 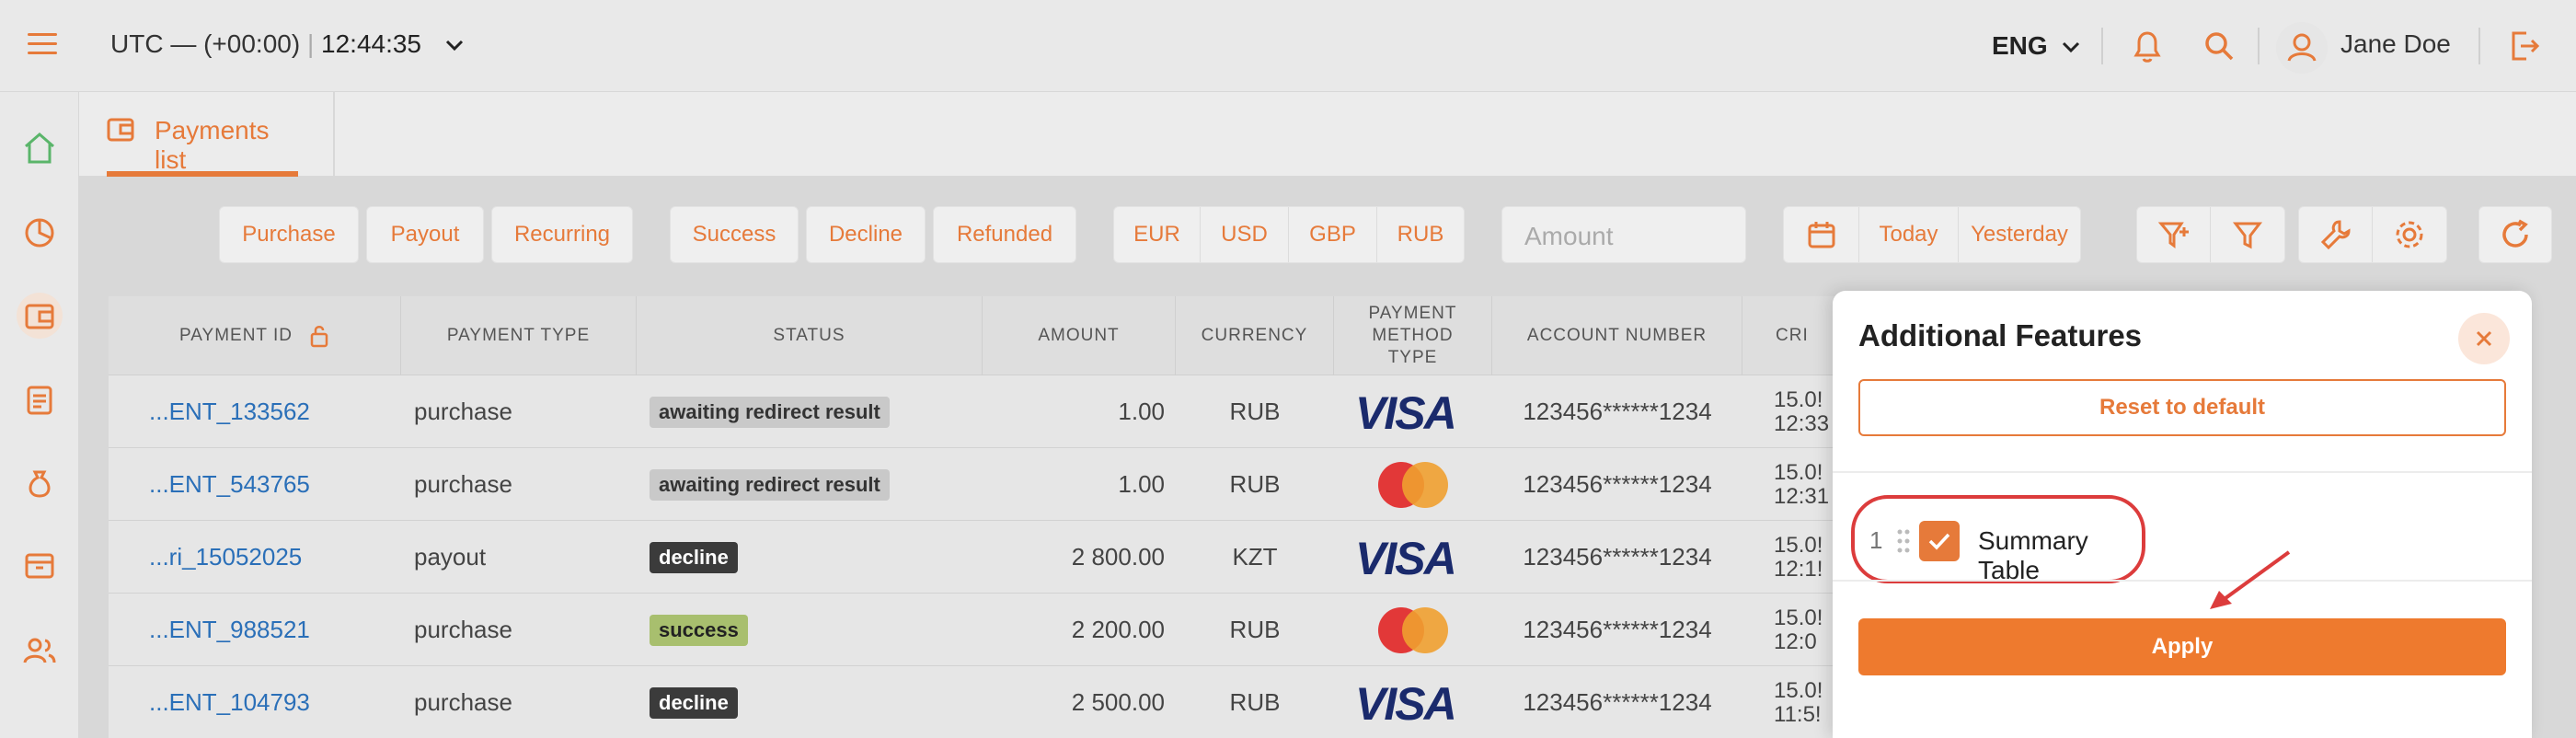 What do you see at coordinates (2395, 44) in the screenshot?
I see `user-name: Jane Doe` at bounding box center [2395, 44].